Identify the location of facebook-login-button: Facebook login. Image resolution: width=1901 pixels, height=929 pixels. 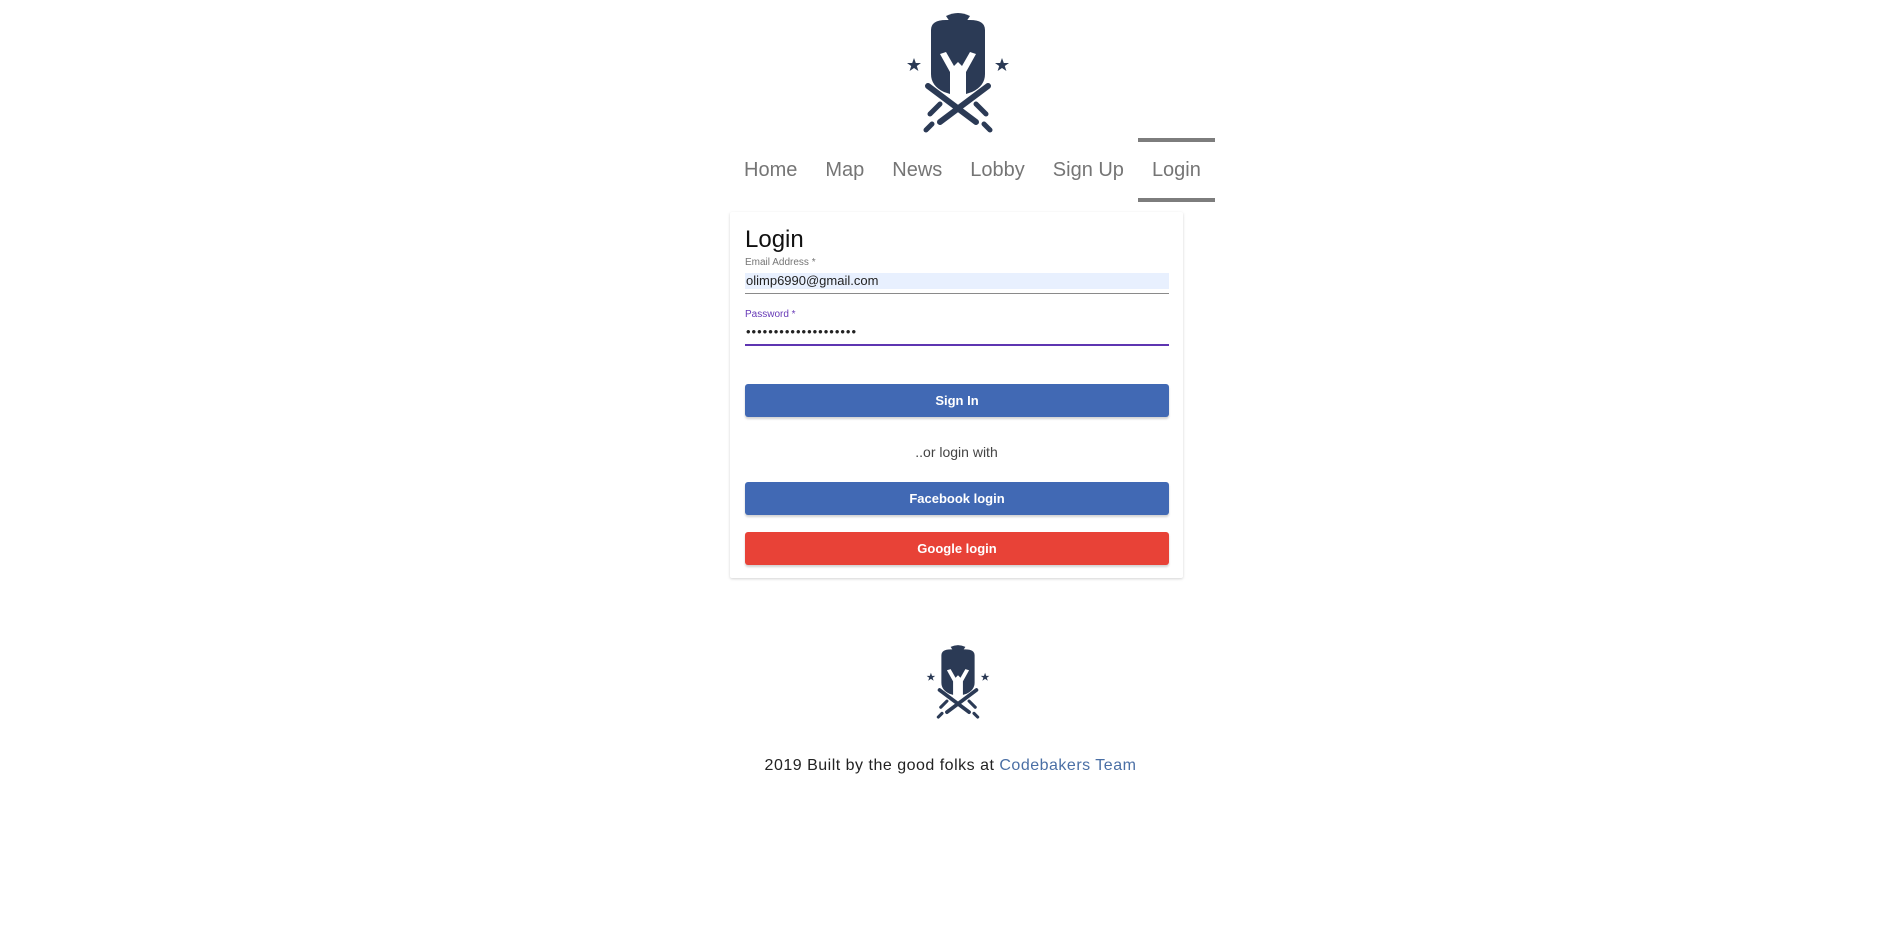
(957, 498).